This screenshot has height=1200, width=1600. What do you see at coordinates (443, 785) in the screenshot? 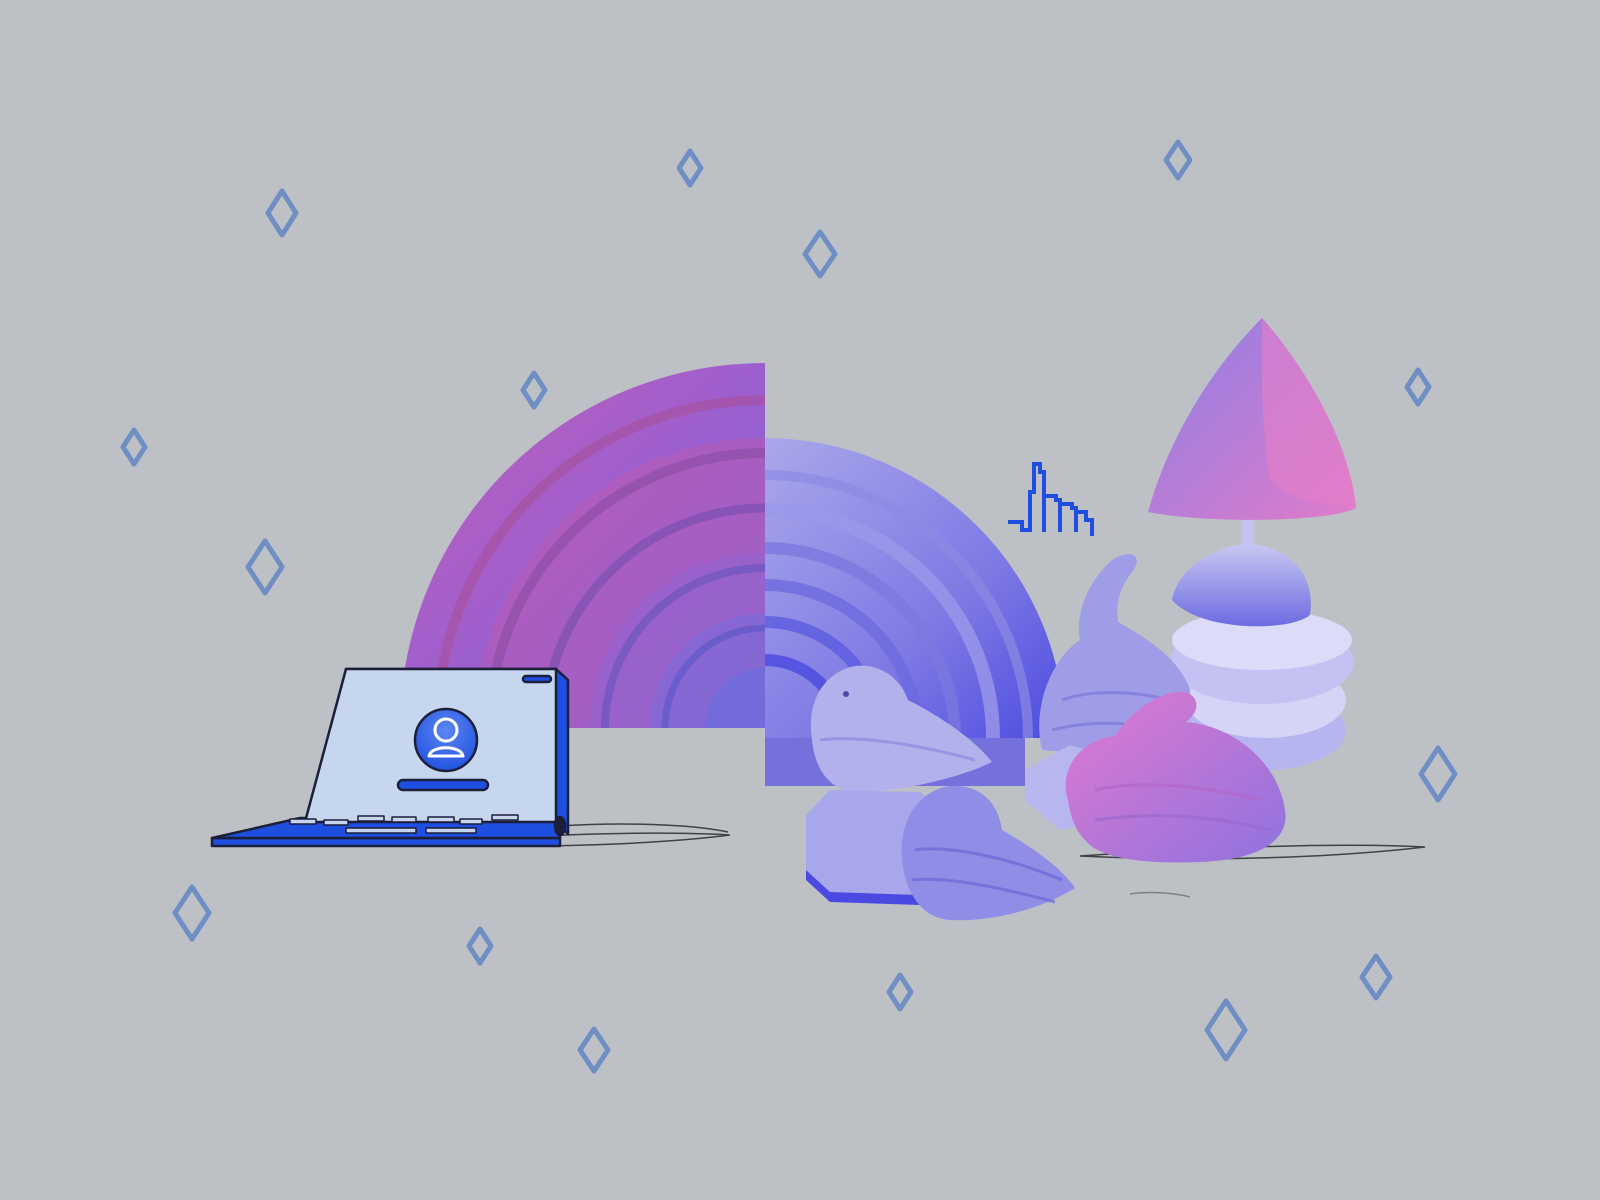
I see `login-field-bar` at bounding box center [443, 785].